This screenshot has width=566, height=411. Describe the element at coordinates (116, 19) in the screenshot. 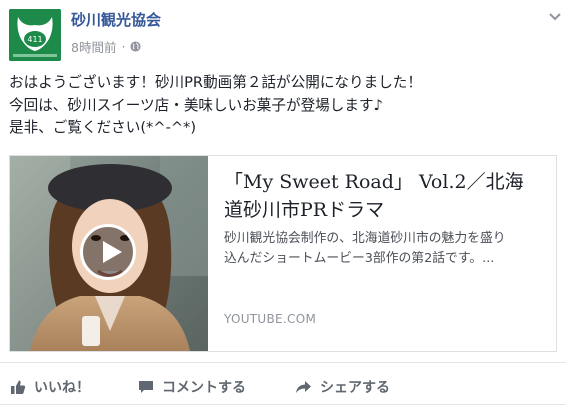

I see `page-name-link: 砂川観光協会` at that location.